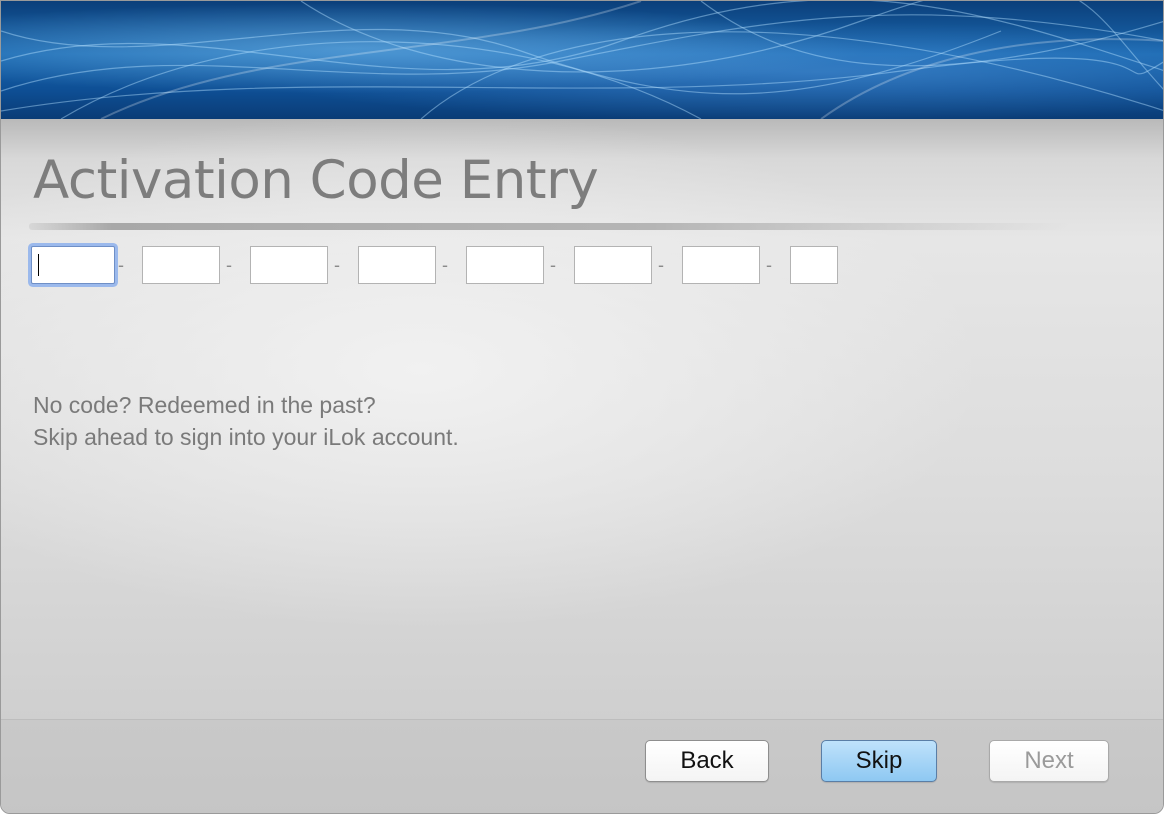 The image size is (1164, 814). What do you see at coordinates (316, 180) in the screenshot?
I see `page-title: Activation Code Entry` at bounding box center [316, 180].